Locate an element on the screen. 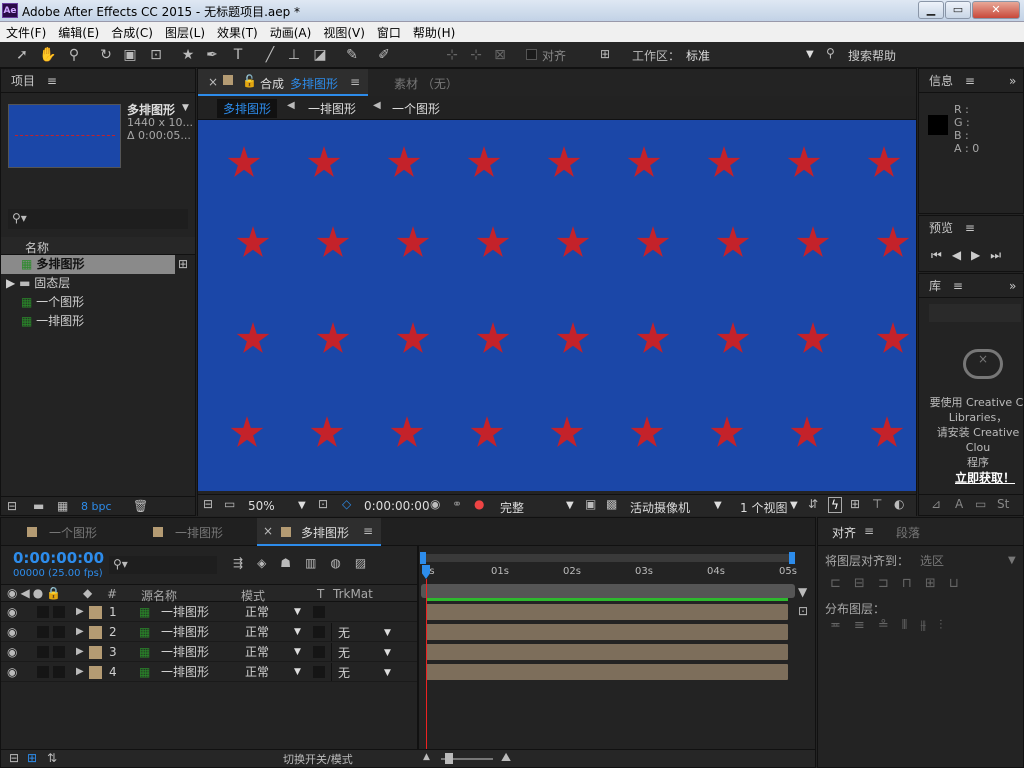 The width and height of the screenshot is (1024, 768). flowchart-icon: ⊞ is located at coordinates (183, 264).